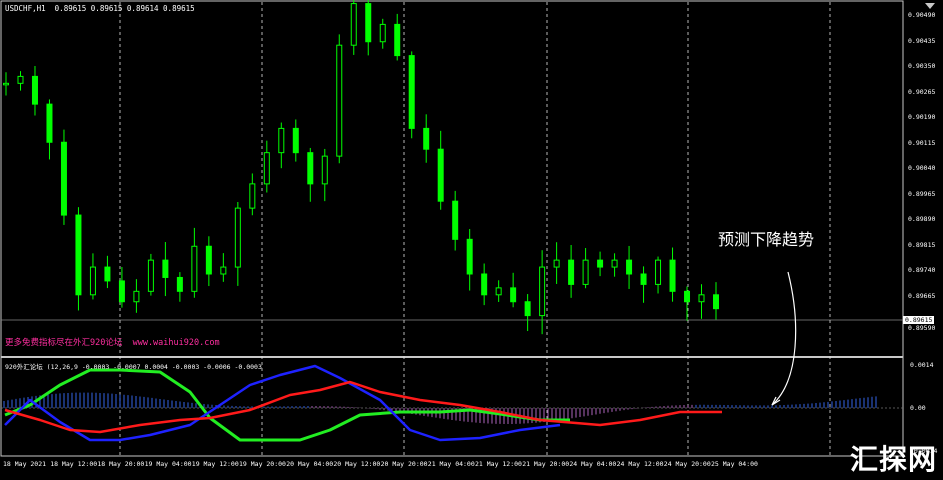 The width and height of the screenshot is (943, 480). Describe the element at coordinates (922, 219) in the screenshot. I see `price-tick-label: 0.89890` at that location.